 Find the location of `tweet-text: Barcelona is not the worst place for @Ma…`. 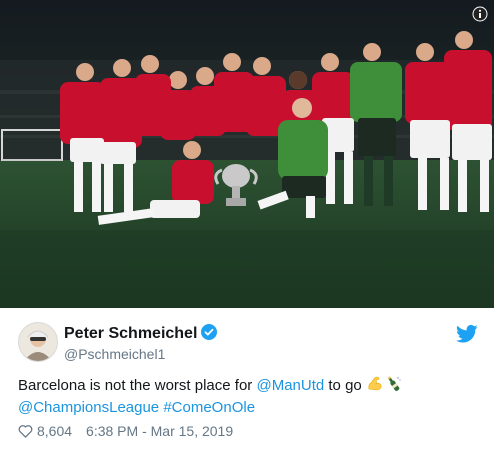

tweet-text: Barcelona is not the worst place for @Ma… is located at coordinates (248, 397).